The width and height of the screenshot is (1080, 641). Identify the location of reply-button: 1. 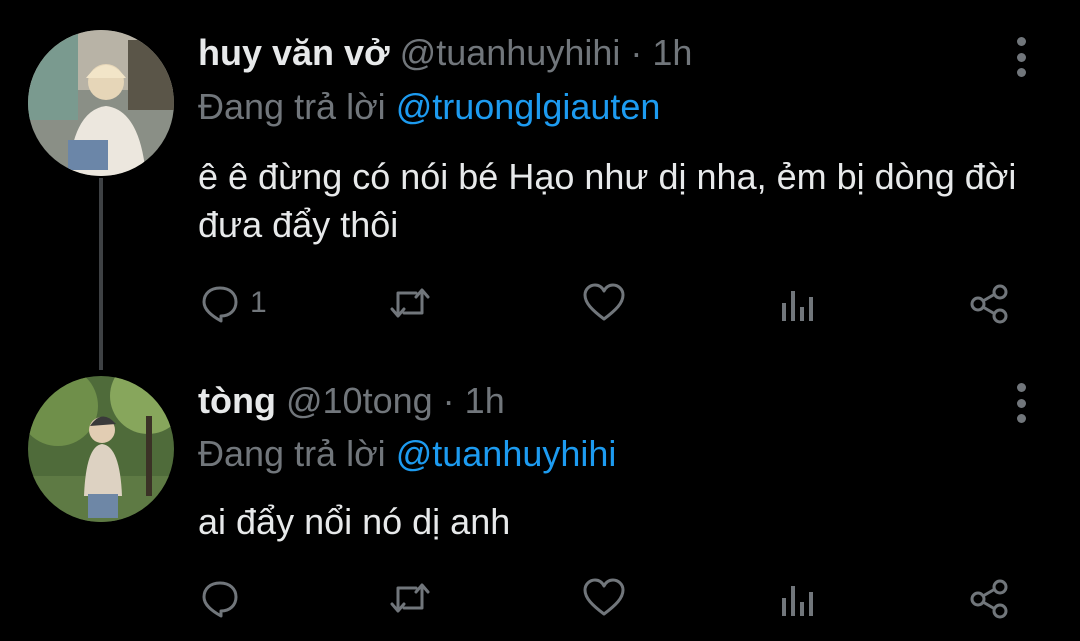
(233, 303).